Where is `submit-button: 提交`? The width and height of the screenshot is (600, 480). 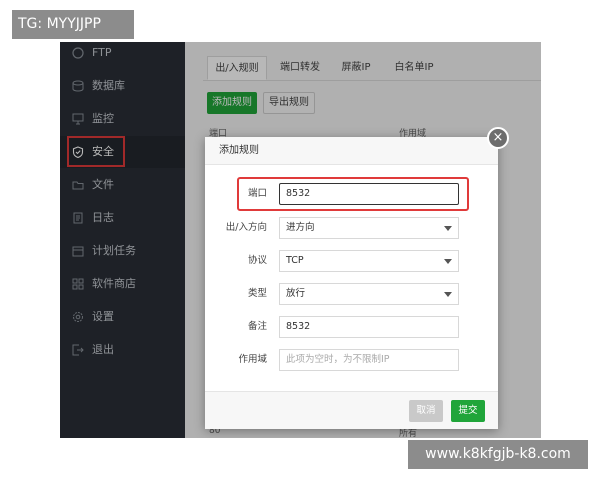
submit-button: 提交 is located at coordinates (468, 411).